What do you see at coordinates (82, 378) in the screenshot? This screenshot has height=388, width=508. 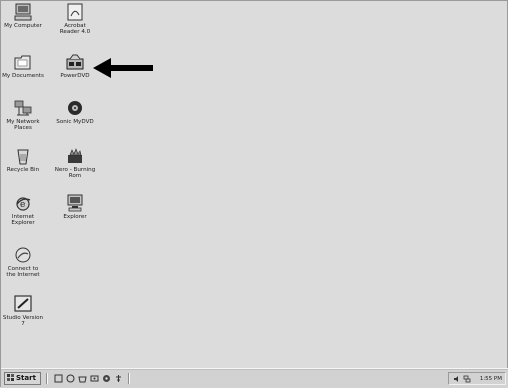 I see `quick-launch-3-icon` at bounding box center [82, 378].